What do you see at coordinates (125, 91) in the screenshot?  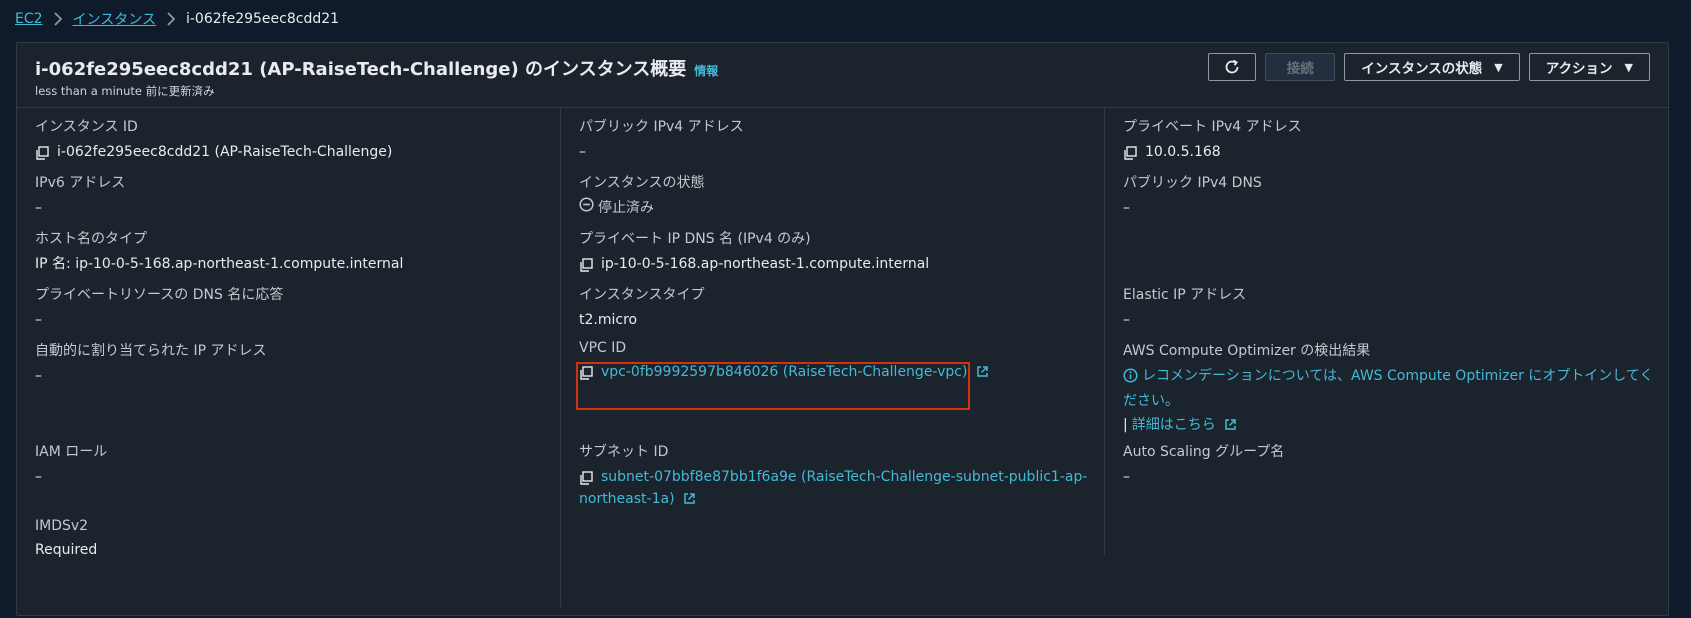 I see `last-updated-text: less than a minute 前に更新済み` at bounding box center [125, 91].